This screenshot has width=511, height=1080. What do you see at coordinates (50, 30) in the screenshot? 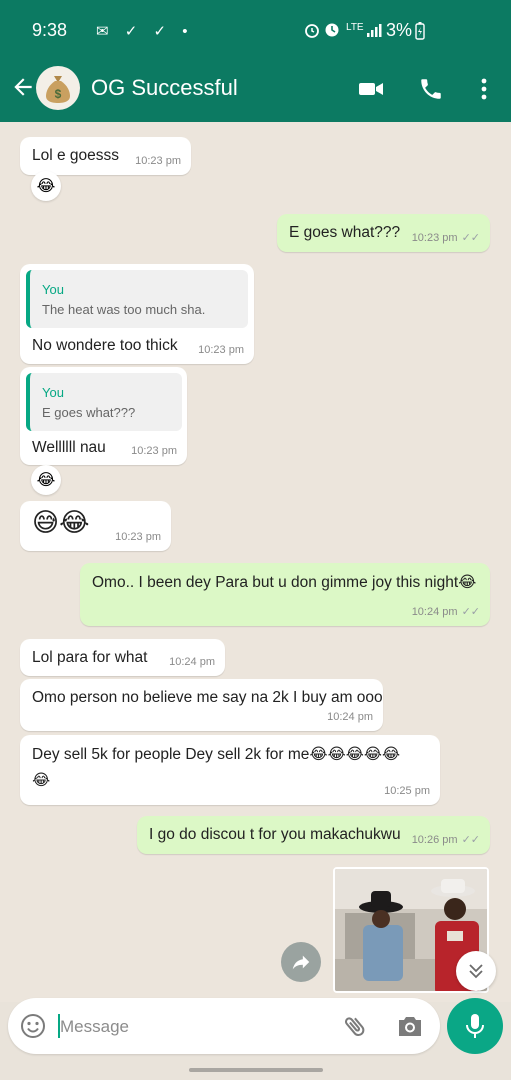
I see `status-time: 9:38` at bounding box center [50, 30].